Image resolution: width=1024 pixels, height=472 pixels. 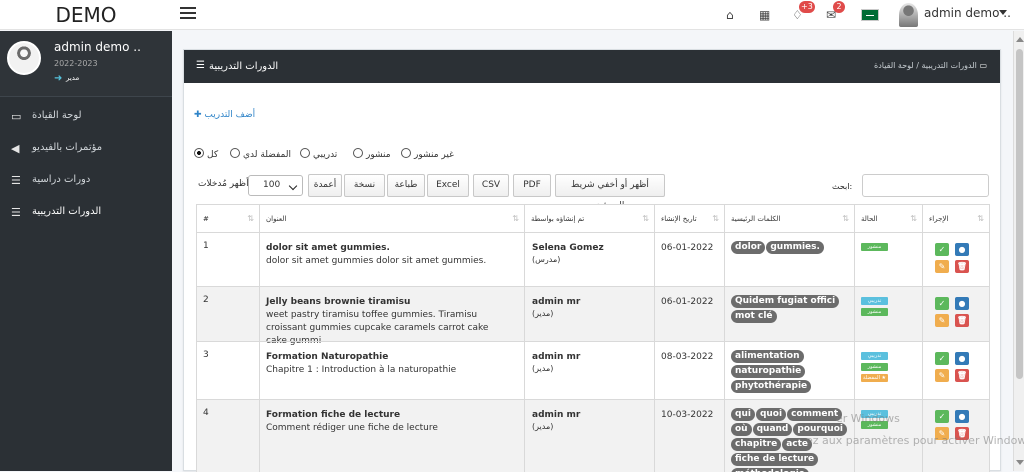 I want to click on add-training-label: أضف التدريب, so click(x=230, y=115).